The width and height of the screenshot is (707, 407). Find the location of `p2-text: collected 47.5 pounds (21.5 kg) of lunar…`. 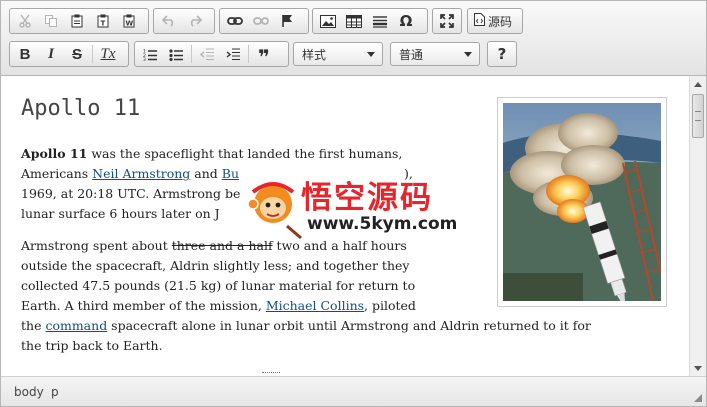

p2-text: collected 47.5 pounds (21.5 kg) of lunar… is located at coordinates (218, 285).